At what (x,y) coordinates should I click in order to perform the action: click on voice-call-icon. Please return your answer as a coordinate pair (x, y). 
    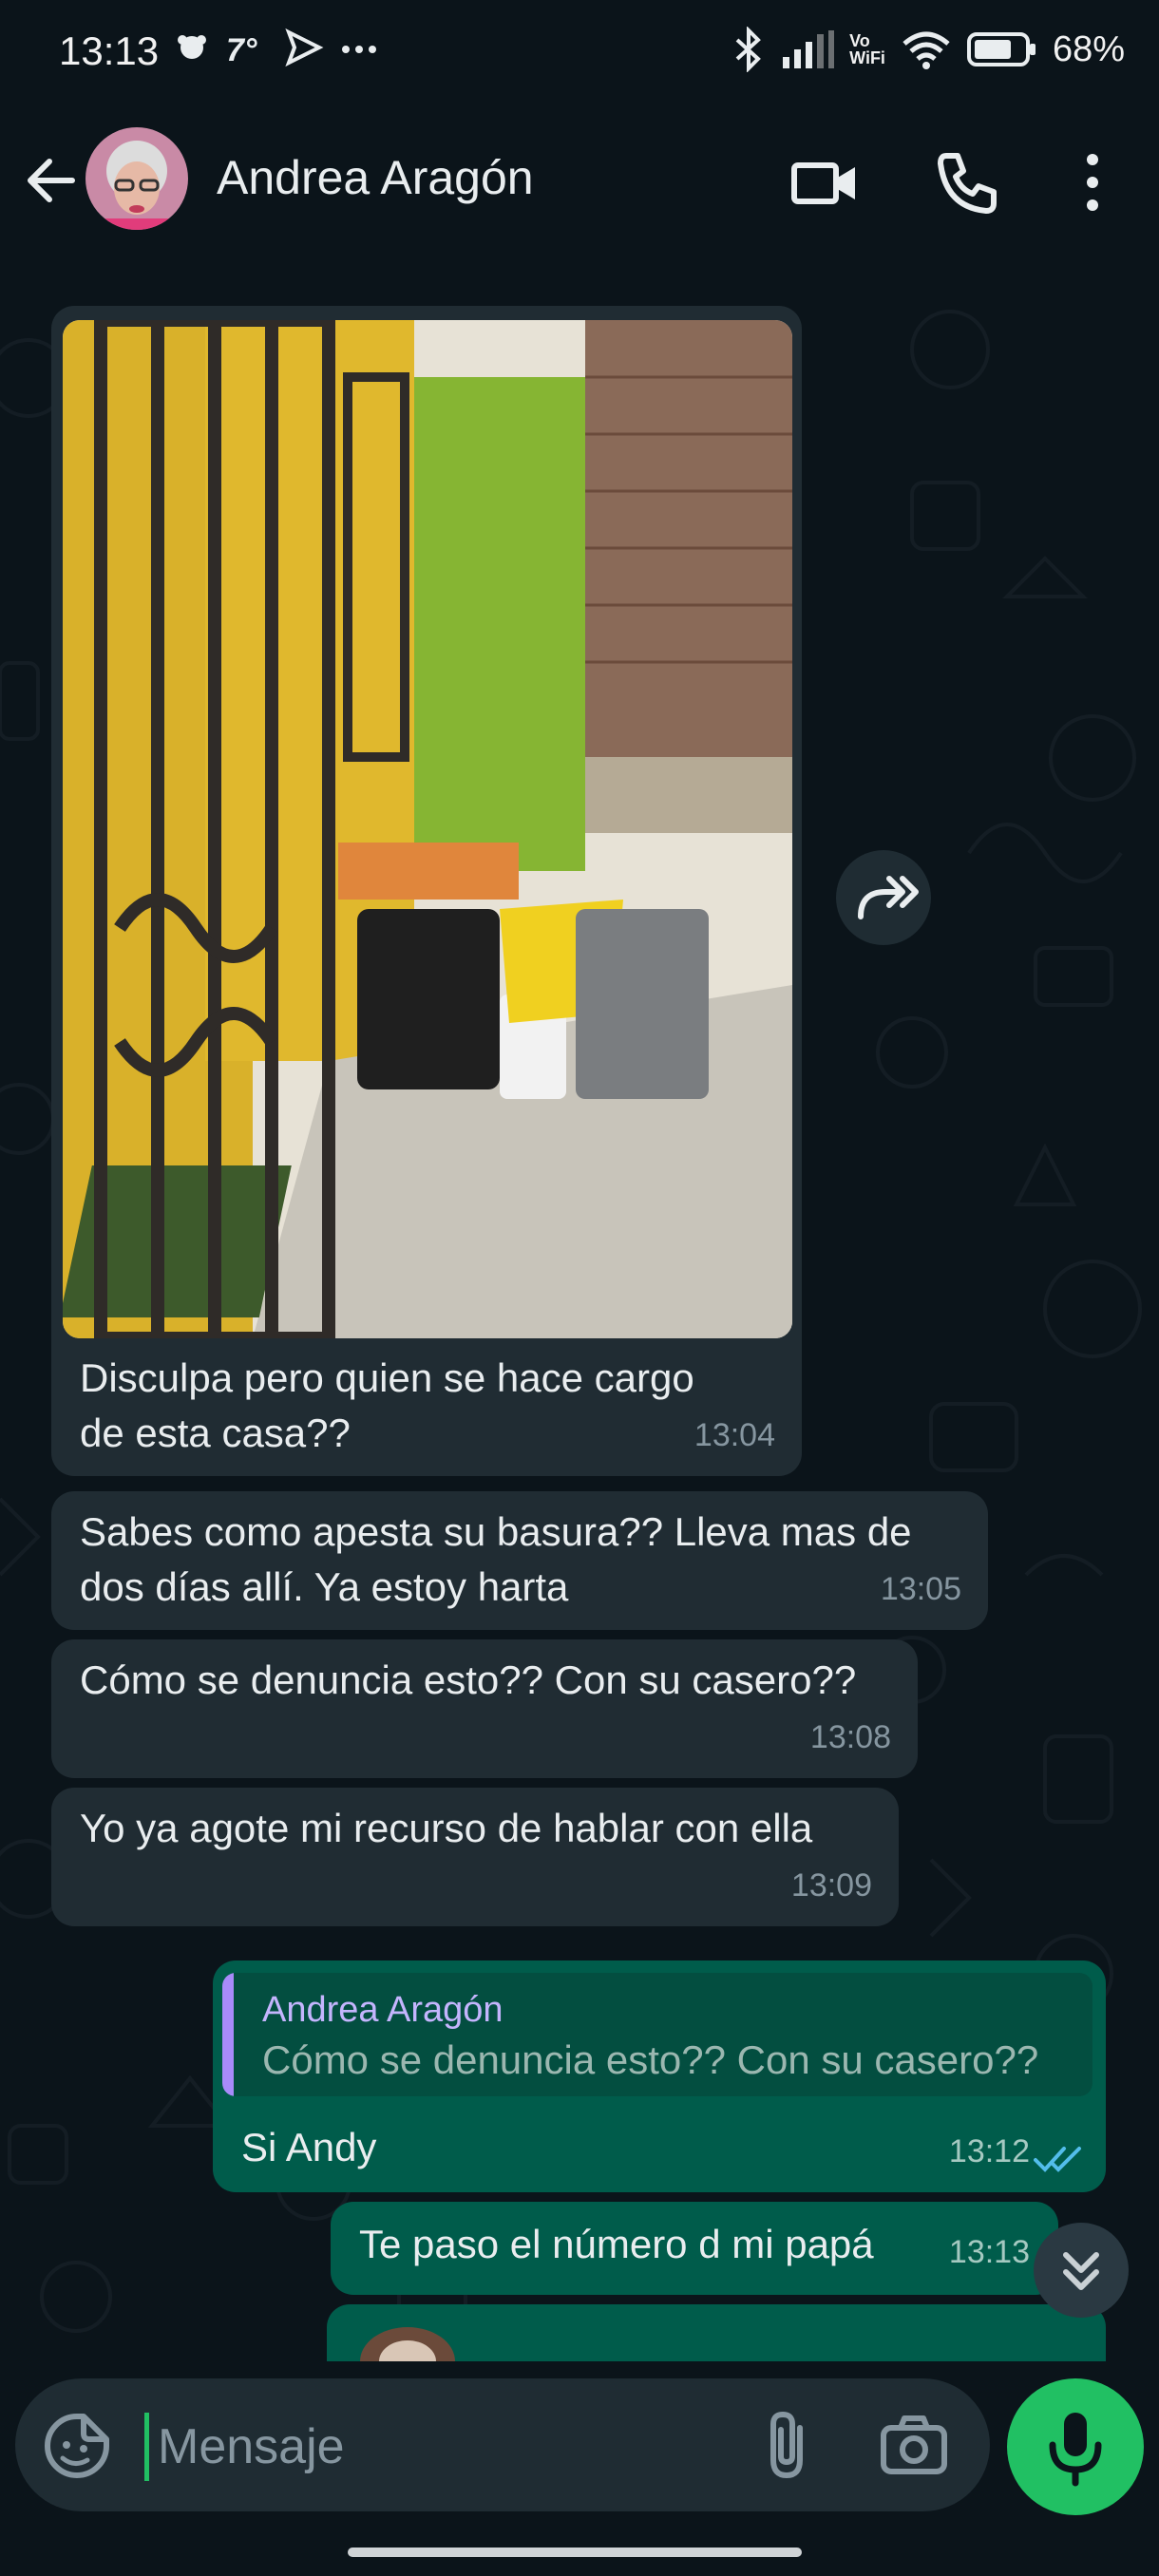
    Looking at the image, I should click on (967, 182).